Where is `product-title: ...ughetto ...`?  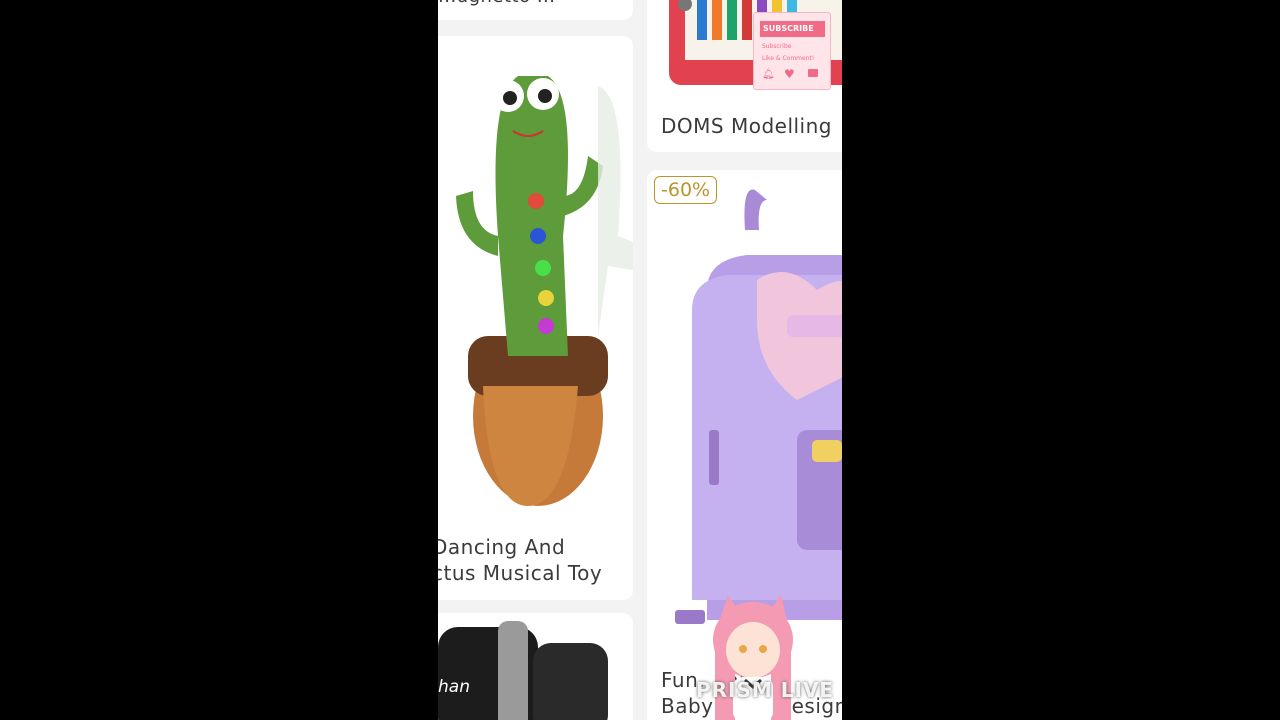
product-title: ...ughetto ... is located at coordinates (497, 5).